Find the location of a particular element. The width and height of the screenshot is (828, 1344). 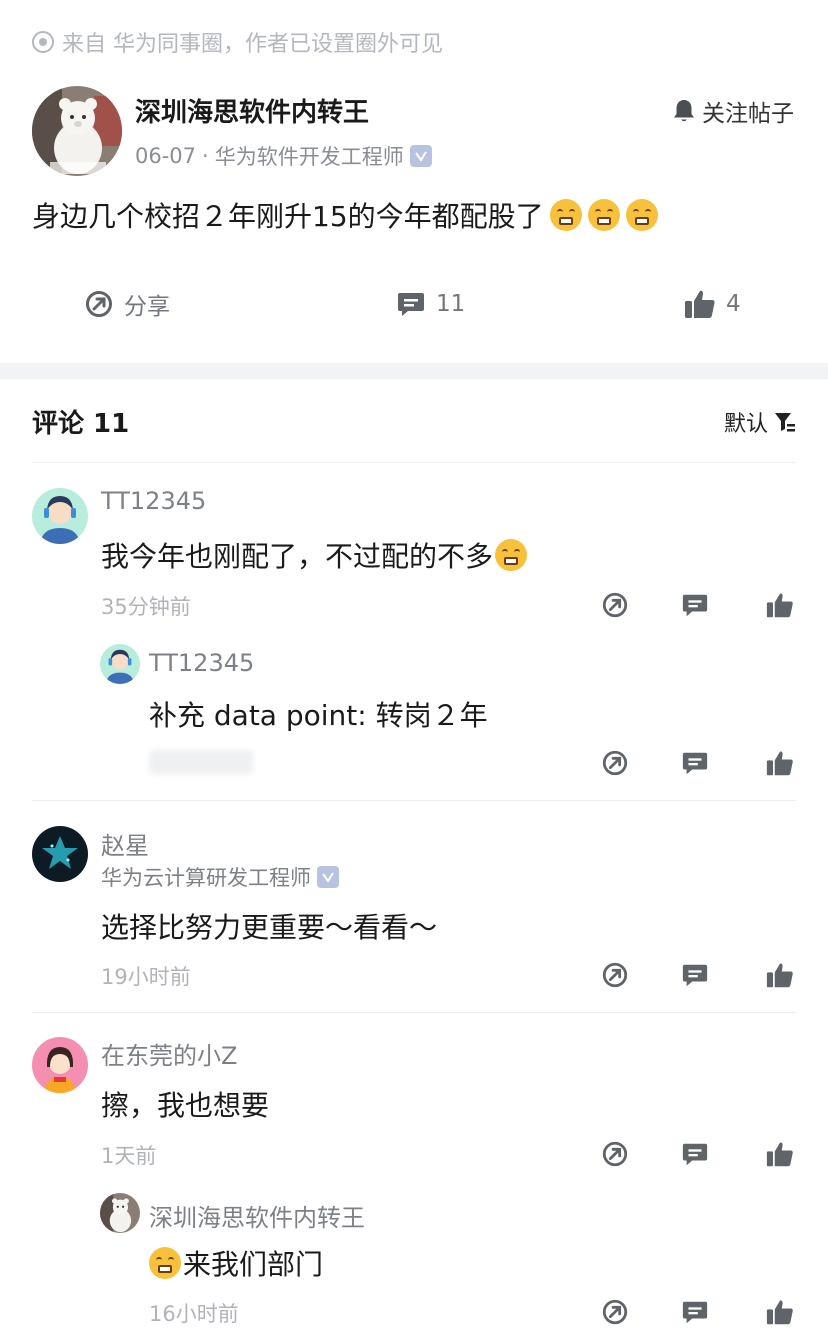

share-label: 分享 is located at coordinates (147, 307).